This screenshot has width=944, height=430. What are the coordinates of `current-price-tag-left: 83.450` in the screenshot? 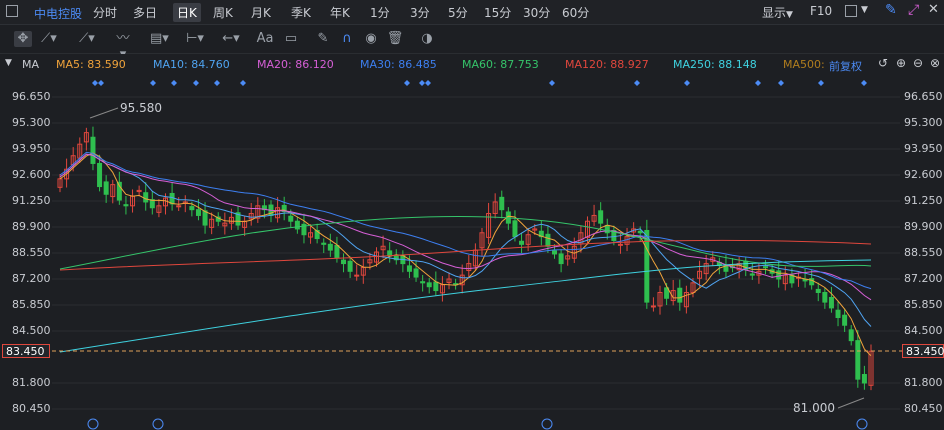 It's located at (26, 351).